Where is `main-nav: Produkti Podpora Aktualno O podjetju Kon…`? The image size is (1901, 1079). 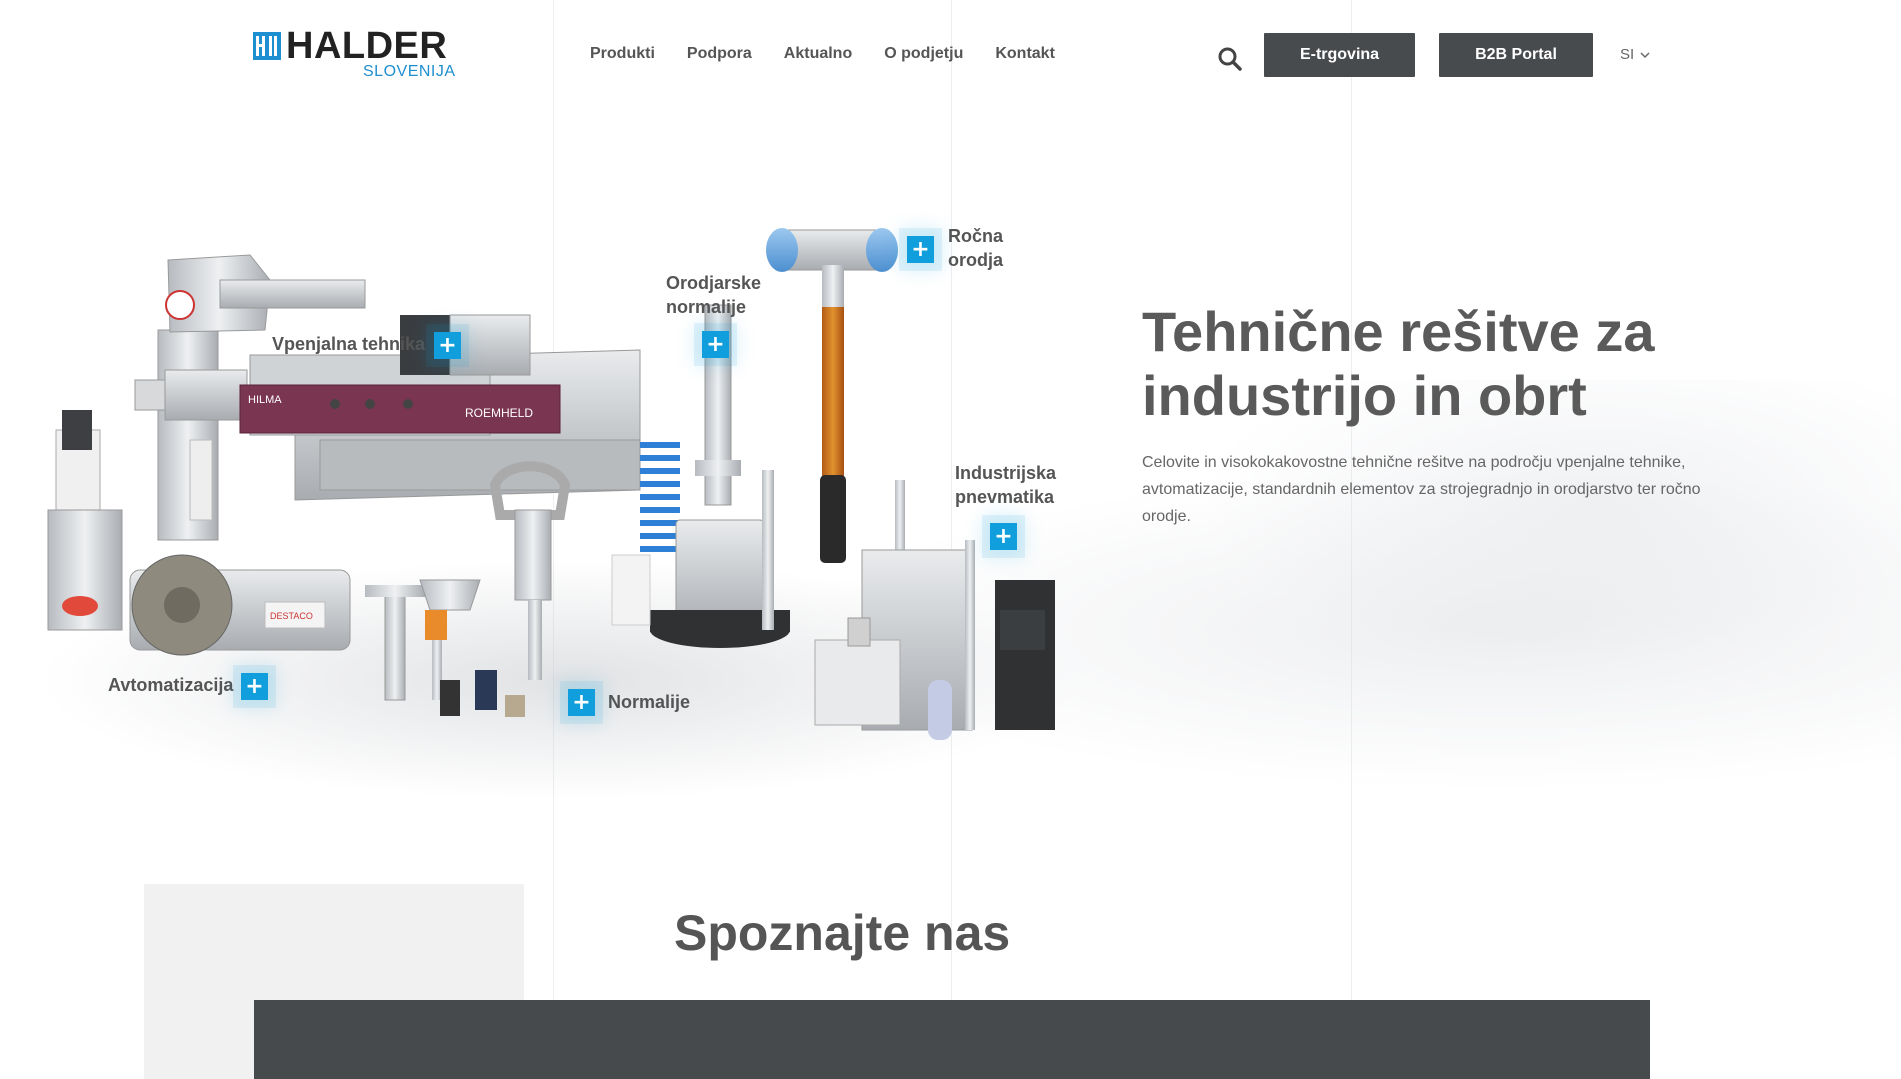
main-nav: Produkti Podpora Aktualno O podjetju Kon… is located at coordinates (822, 54).